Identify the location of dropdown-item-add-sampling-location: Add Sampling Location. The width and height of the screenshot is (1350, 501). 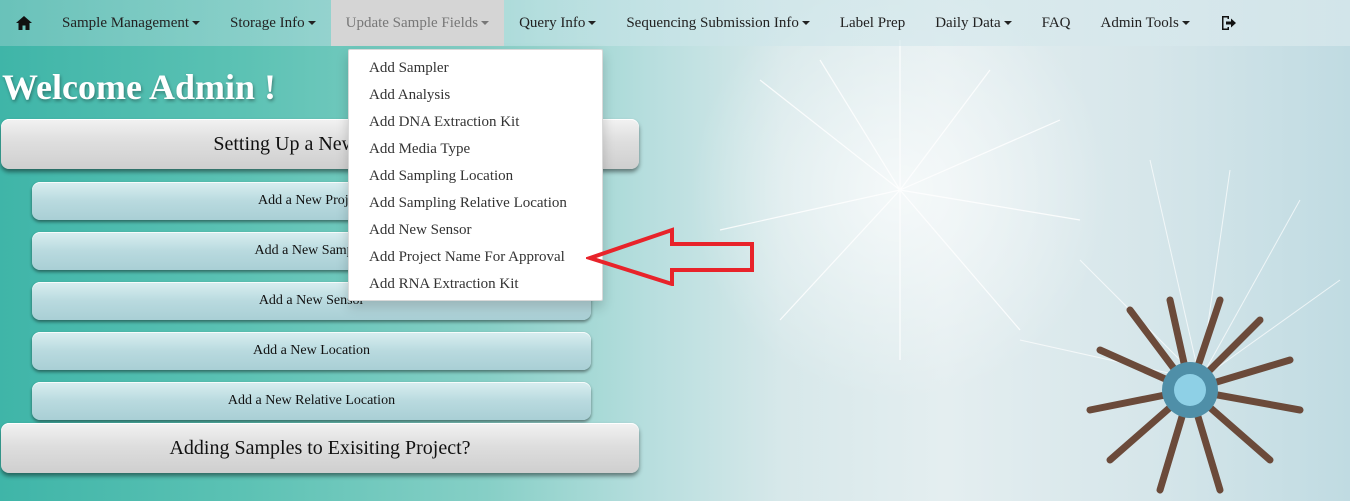
(475, 176).